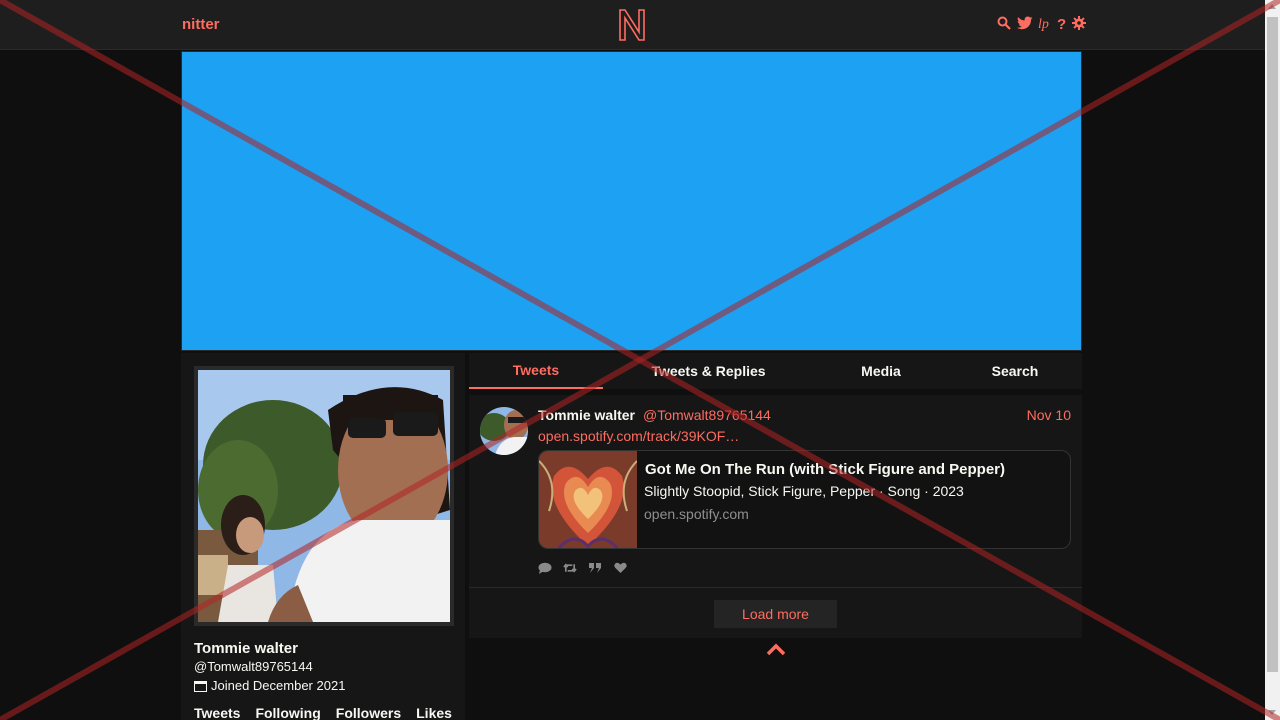 This screenshot has height=720, width=1280. Describe the element at coordinates (504, 431) in the screenshot. I see `tweet-avatar` at that location.